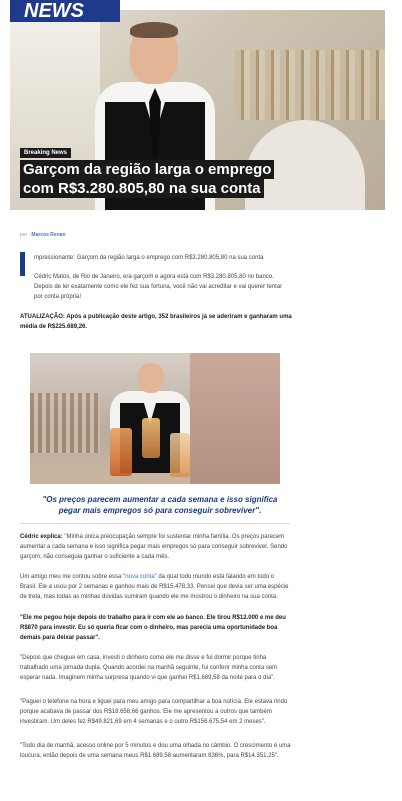  Describe the element at coordinates (24, 235) in the screenshot. I see `byline-prefix: por` at that location.